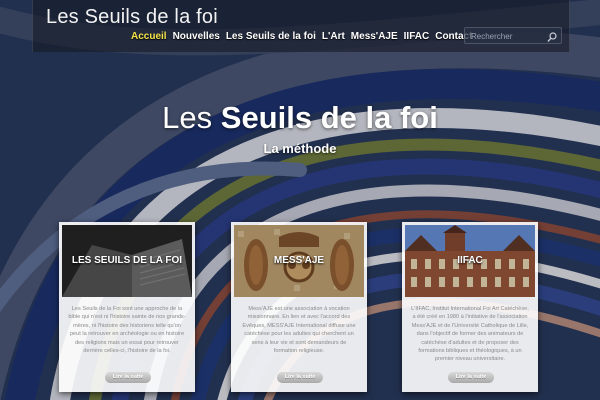 This screenshot has width=600, height=400. What do you see at coordinates (417, 36) in the screenshot?
I see `nav-item-iifac: IIFAC` at bounding box center [417, 36].